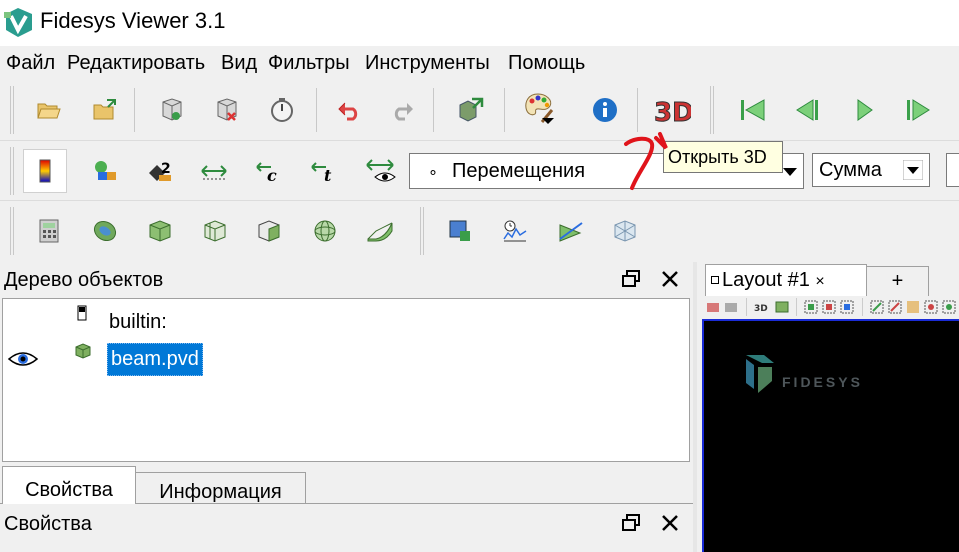  I want to click on view-toolbar: 3D, so click(829, 307).